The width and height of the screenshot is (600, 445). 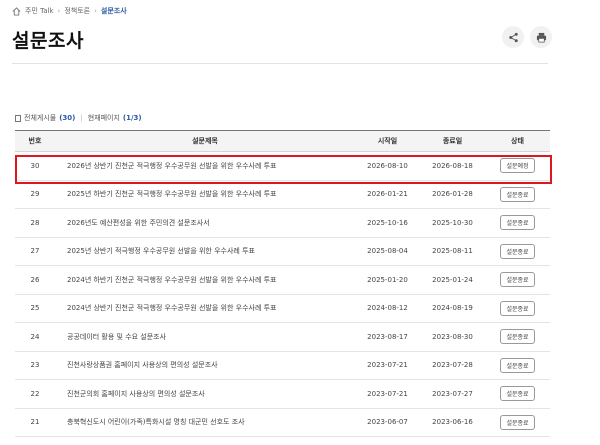 What do you see at coordinates (35, 394) in the screenshot?
I see `row-no: 22` at bounding box center [35, 394].